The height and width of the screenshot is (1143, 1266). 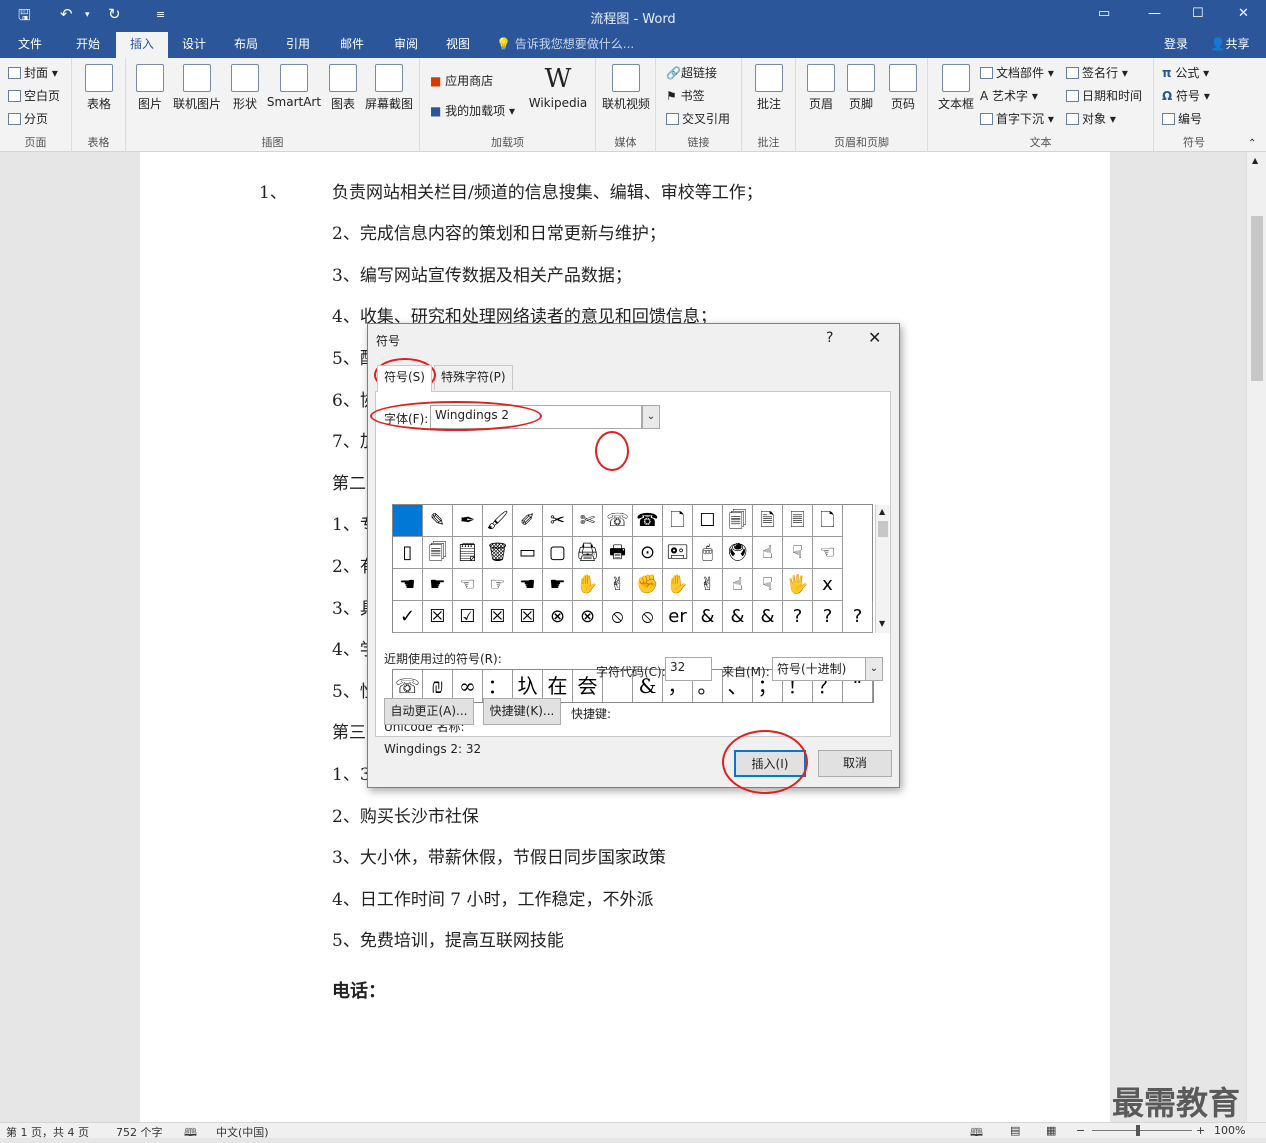 What do you see at coordinates (821, 88) in the screenshot?
I see `header-button: 页眉` at bounding box center [821, 88].